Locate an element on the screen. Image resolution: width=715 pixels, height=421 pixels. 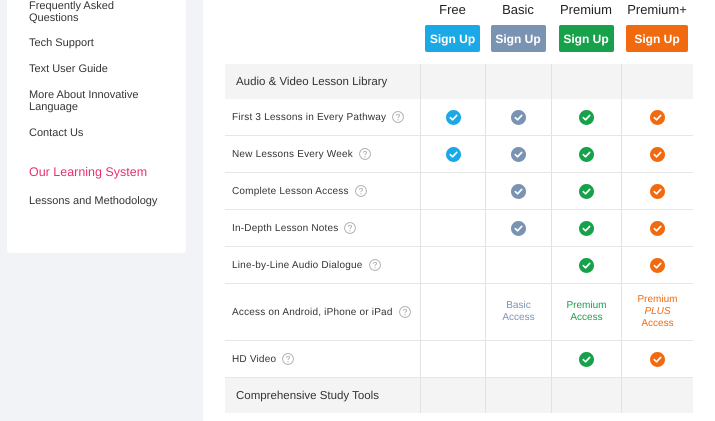
feature-label: Access on Android, iPhone or iPad is located at coordinates (312, 312).